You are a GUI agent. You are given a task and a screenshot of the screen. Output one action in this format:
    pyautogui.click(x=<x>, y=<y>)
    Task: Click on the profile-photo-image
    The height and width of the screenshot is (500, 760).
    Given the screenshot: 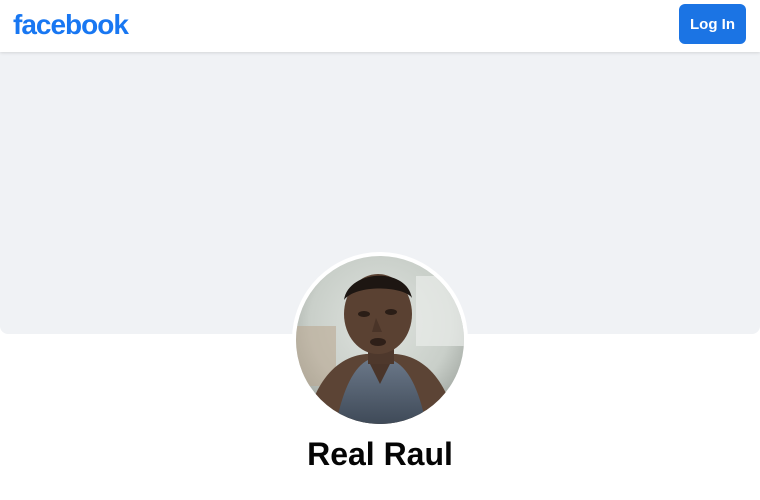 What is the action you would take?
    pyautogui.click(x=380, y=340)
    